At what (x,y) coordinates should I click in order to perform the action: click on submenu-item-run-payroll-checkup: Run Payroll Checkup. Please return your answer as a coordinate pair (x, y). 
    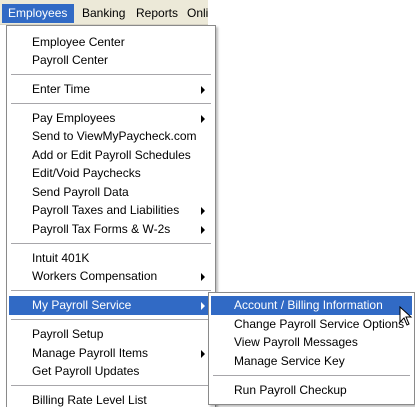
    Looking at the image, I should click on (311, 390).